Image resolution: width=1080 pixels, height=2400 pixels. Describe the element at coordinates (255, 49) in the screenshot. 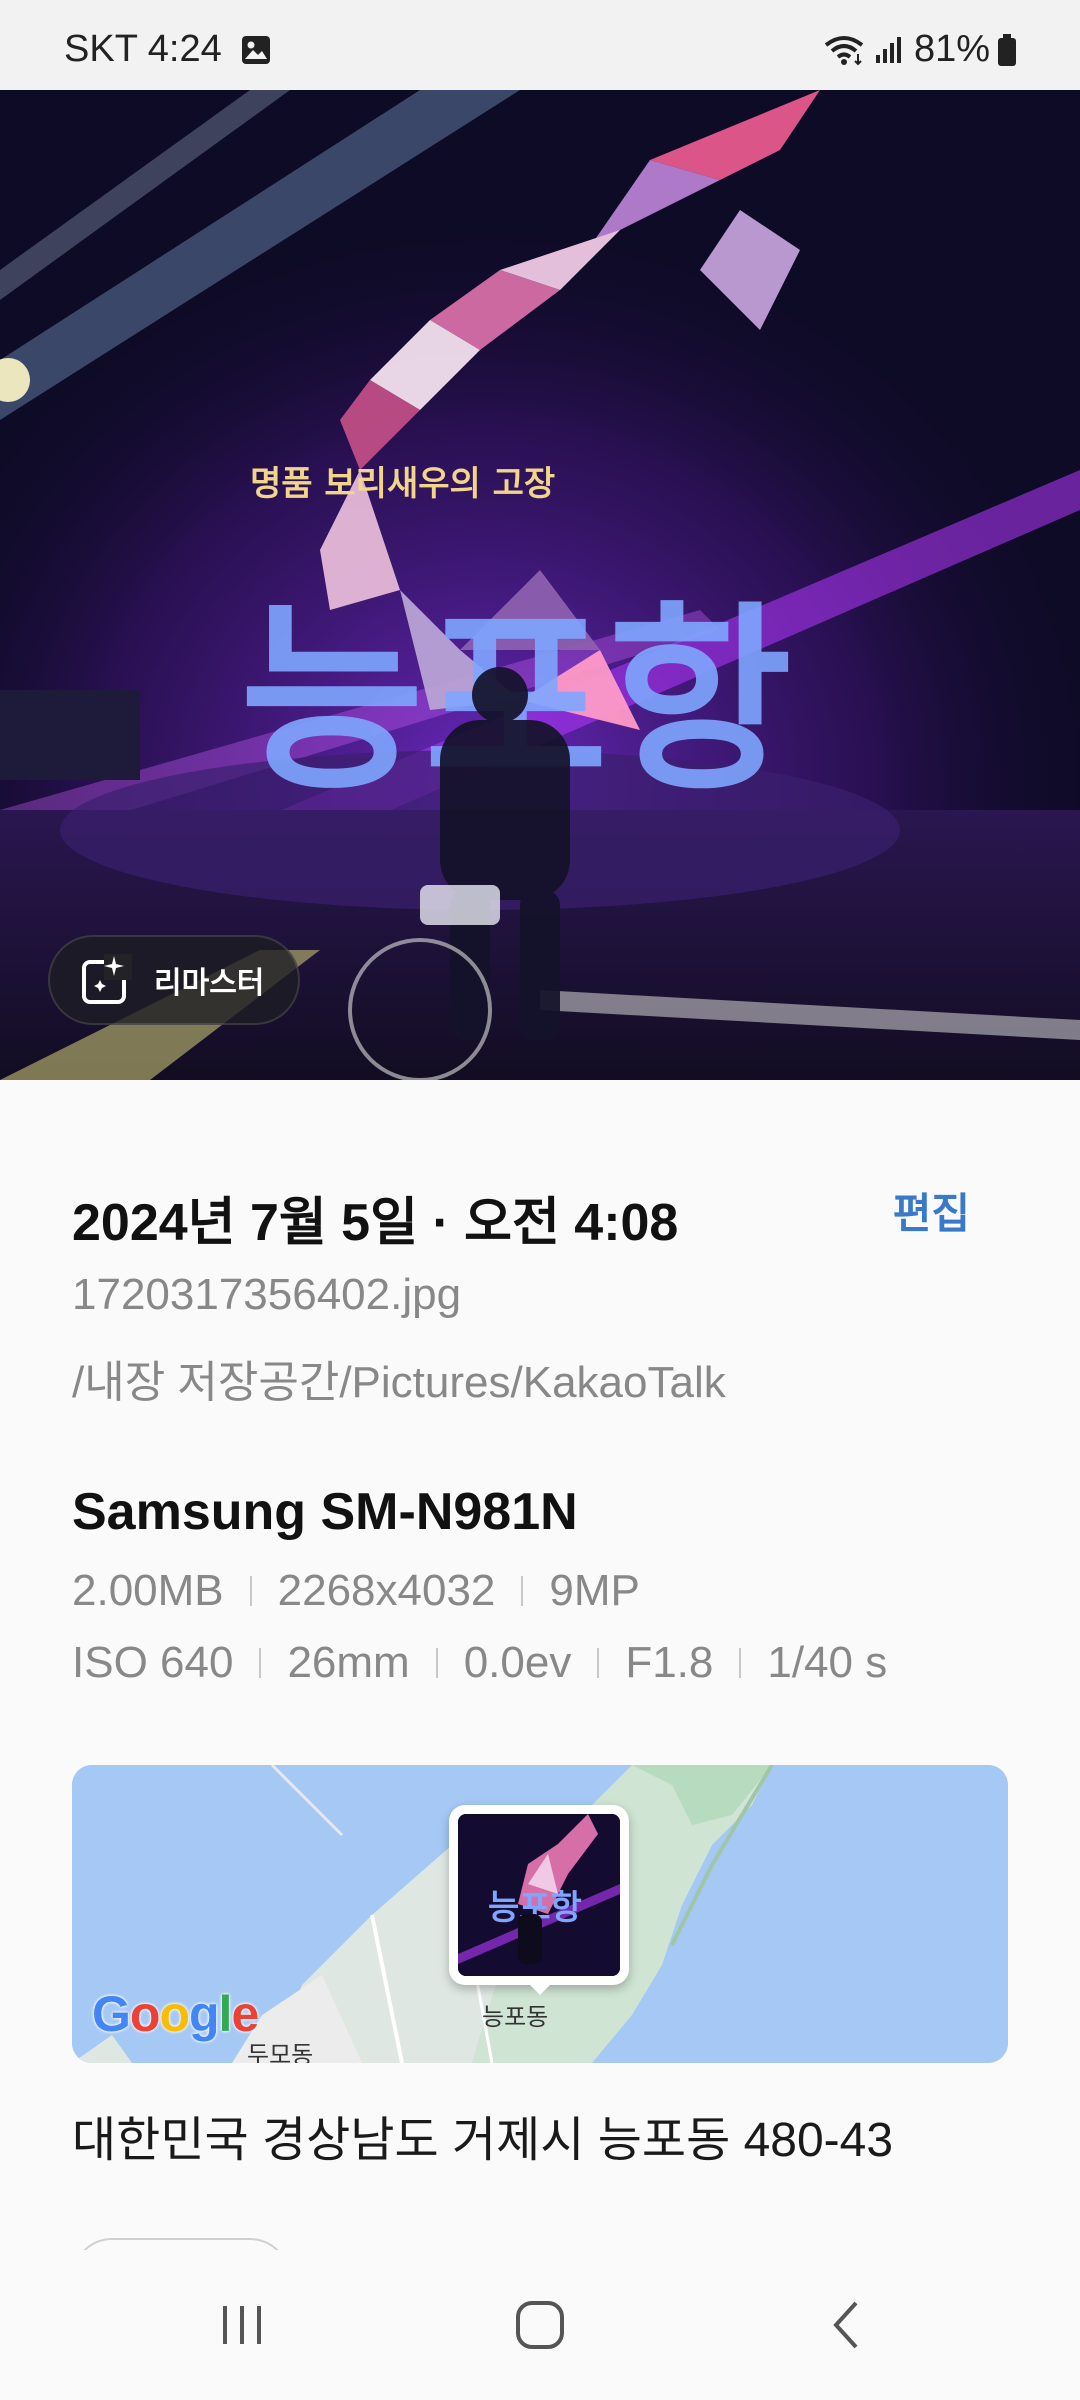

I see `gallery-icon` at that location.